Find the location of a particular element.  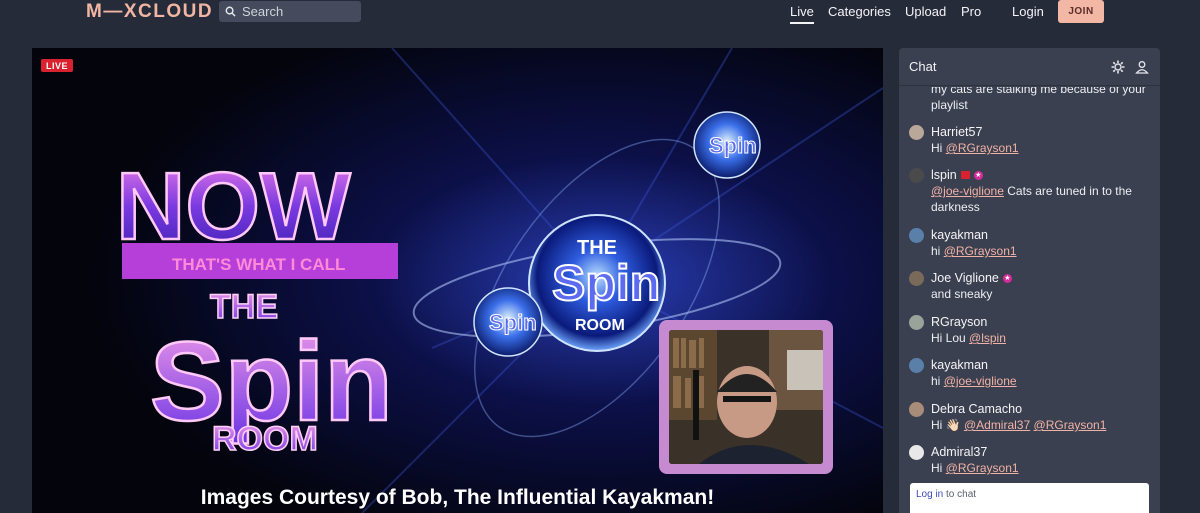

search-icon is located at coordinates (230, 11).